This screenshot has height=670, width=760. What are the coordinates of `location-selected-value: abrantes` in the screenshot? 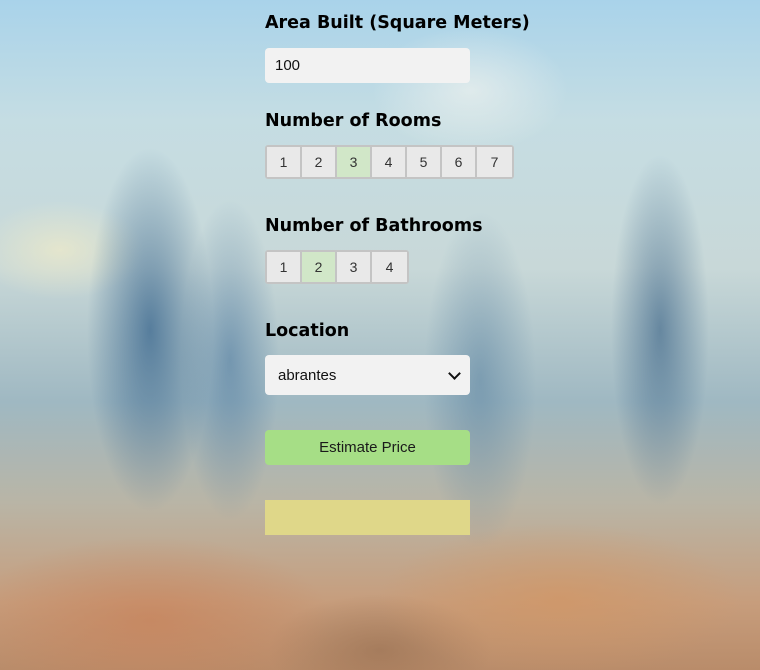 It's located at (307, 375).